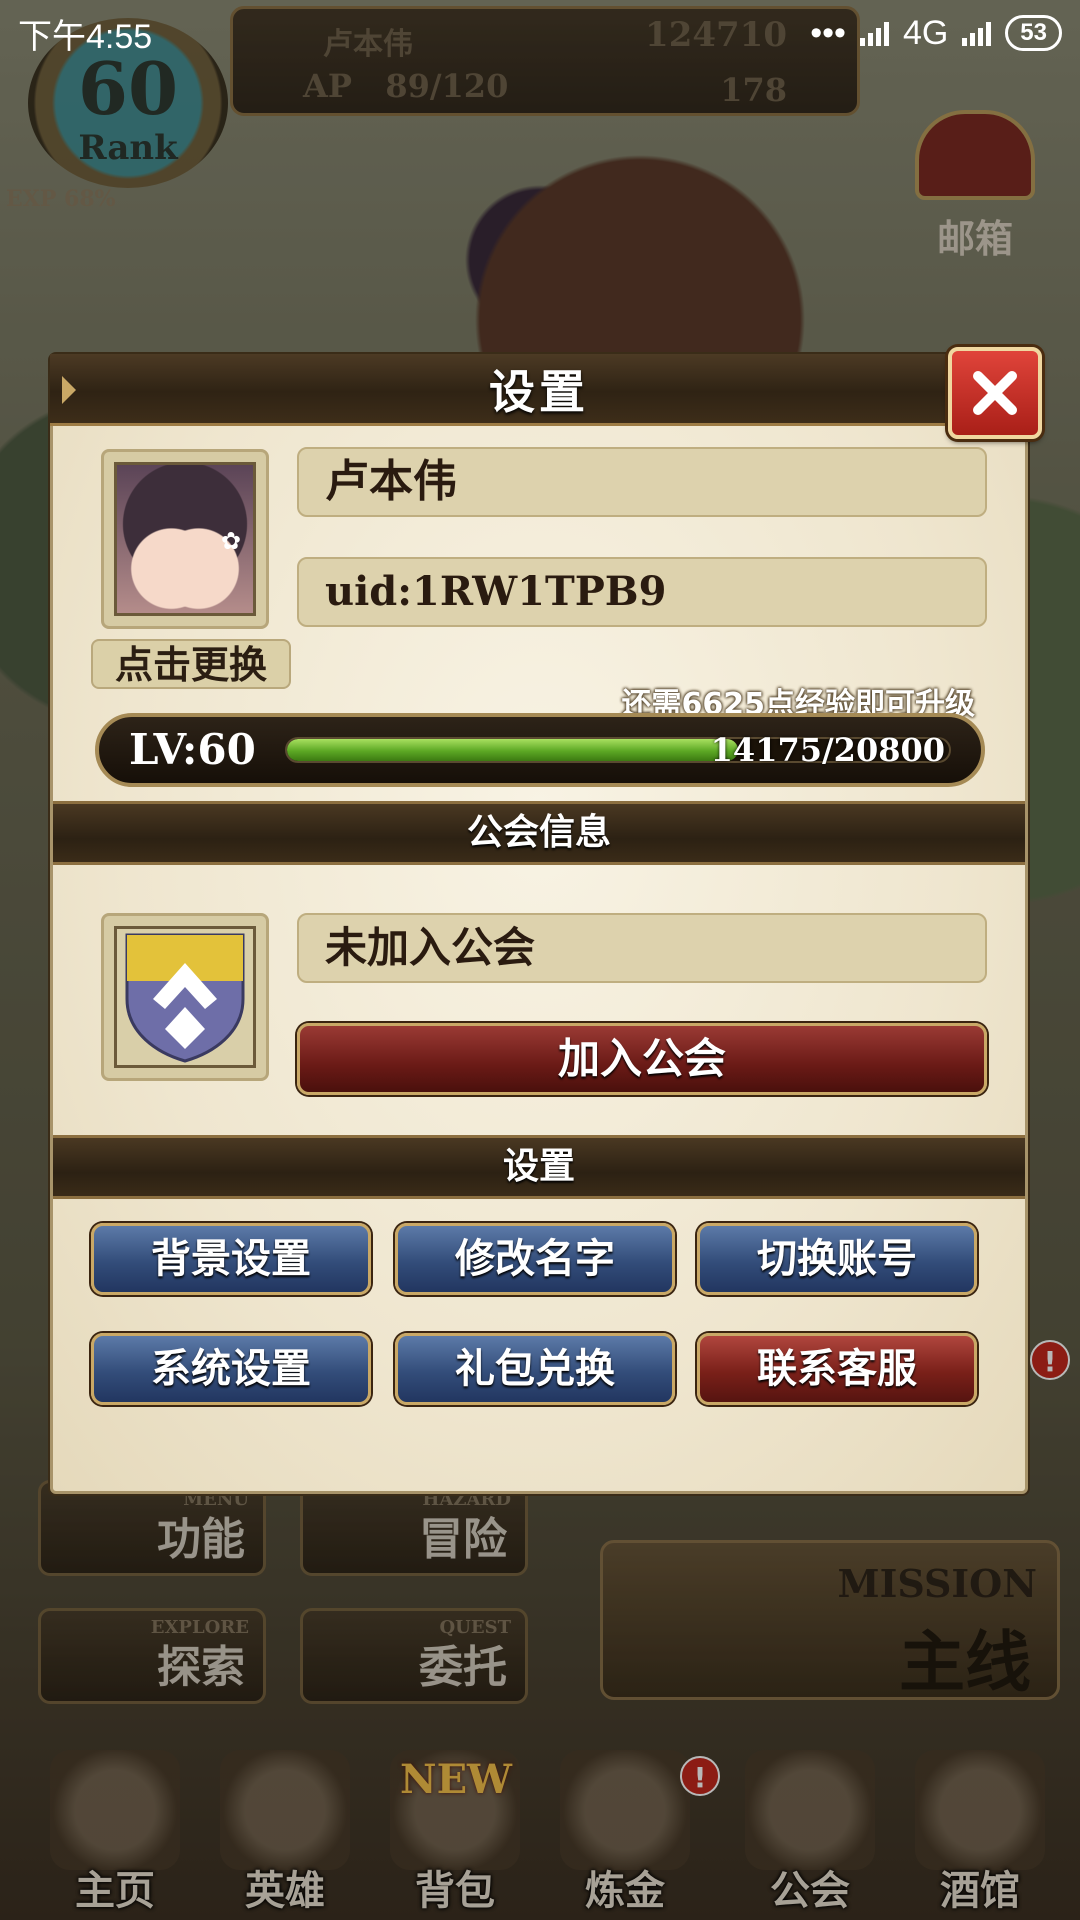  I want to click on guild-emblem, so click(185, 997).